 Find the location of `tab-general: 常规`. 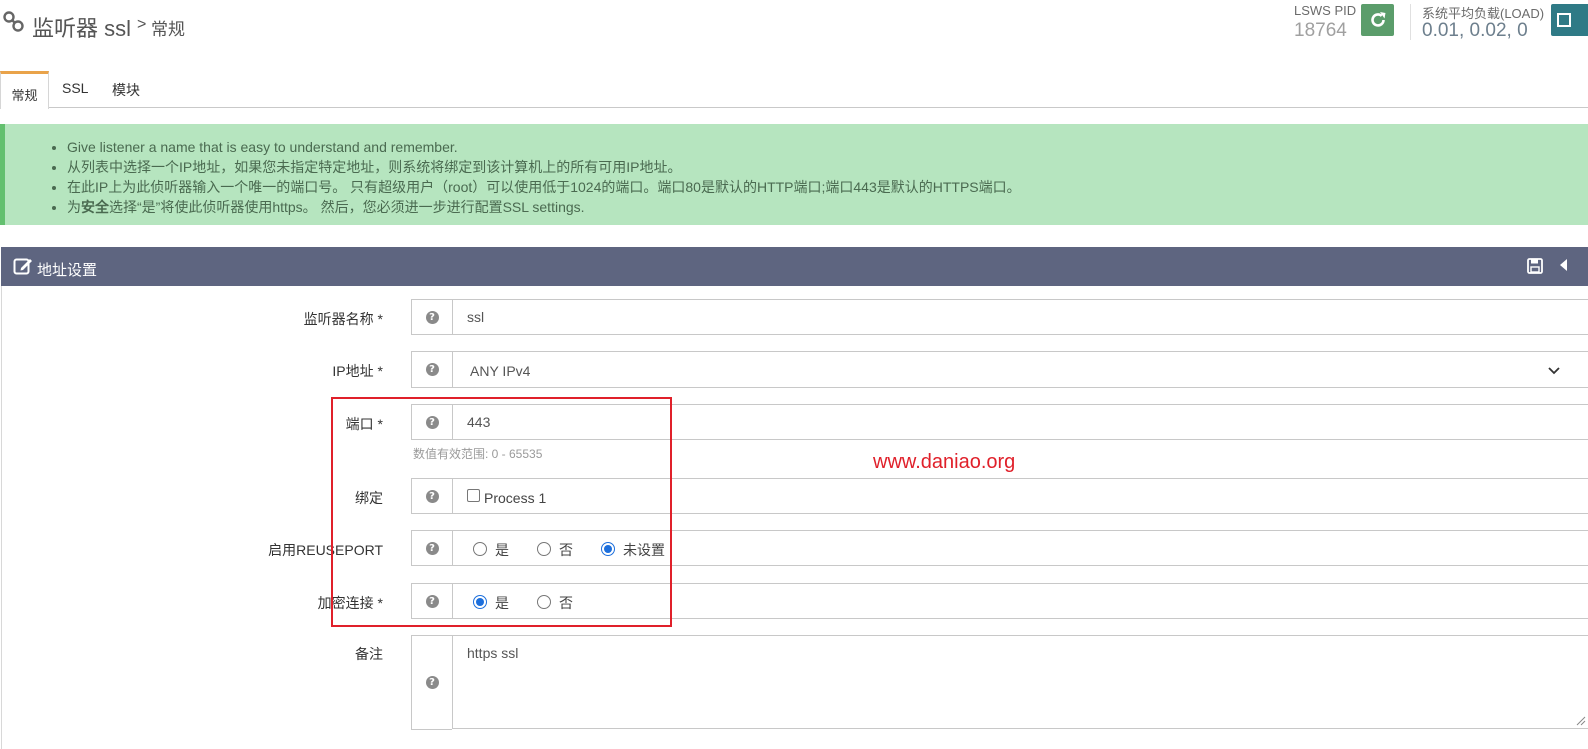

tab-general: 常规 is located at coordinates (24, 90).